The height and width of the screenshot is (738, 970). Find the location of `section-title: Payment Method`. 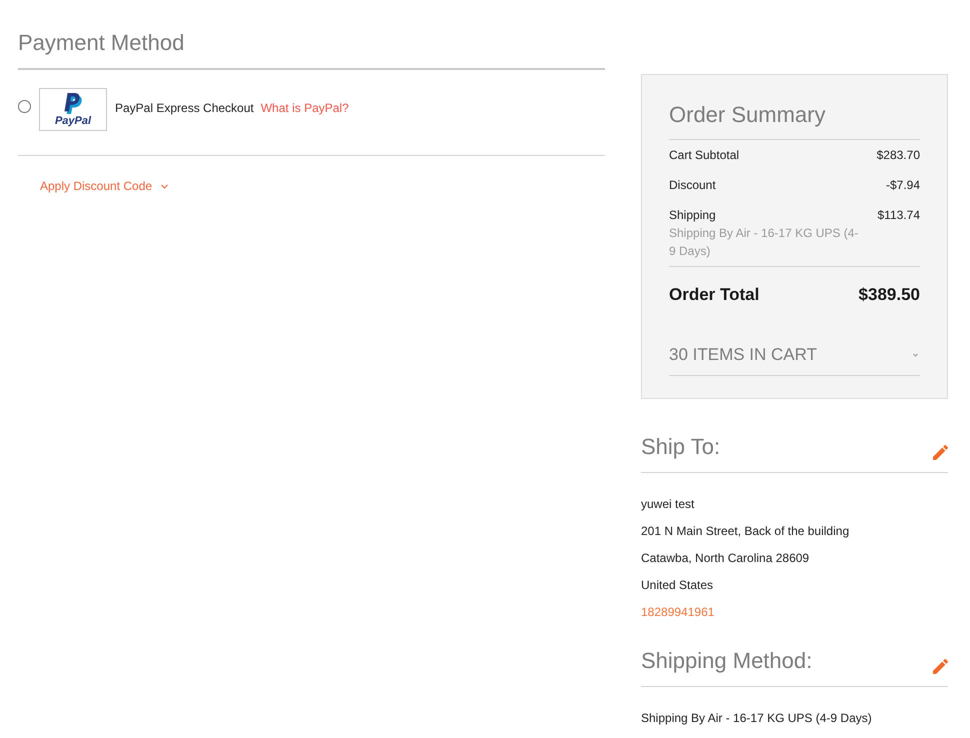

section-title: Payment Method is located at coordinates (102, 43).